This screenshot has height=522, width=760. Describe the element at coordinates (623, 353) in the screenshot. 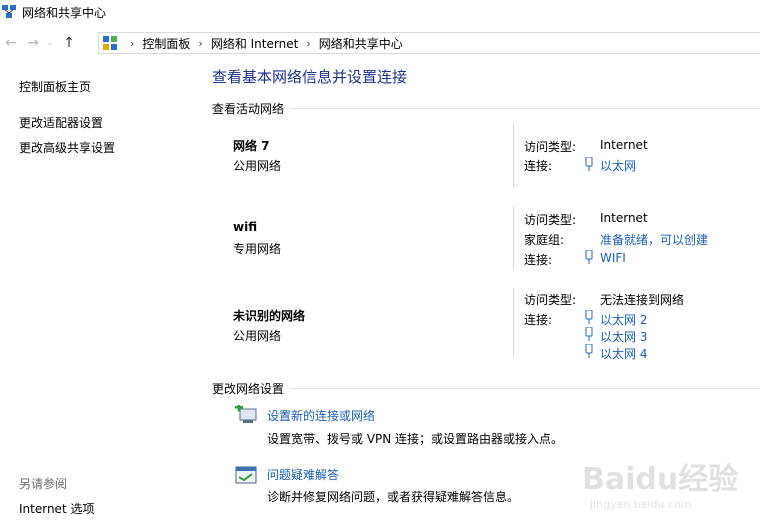

I see `connection-link: 以太网 4` at that location.